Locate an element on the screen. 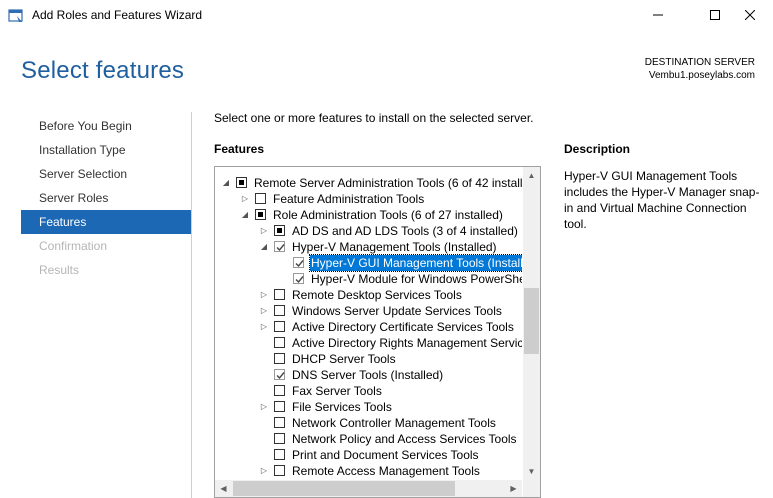 This screenshot has height=498, width=773. close-icon is located at coordinates (750, 15).